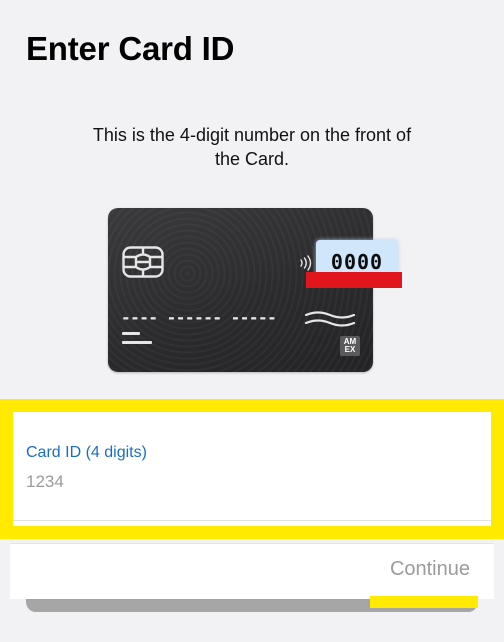  Describe the element at coordinates (86, 452) in the screenshot. I see `card-id-field-label: Card ID (4 digits)` at that location.